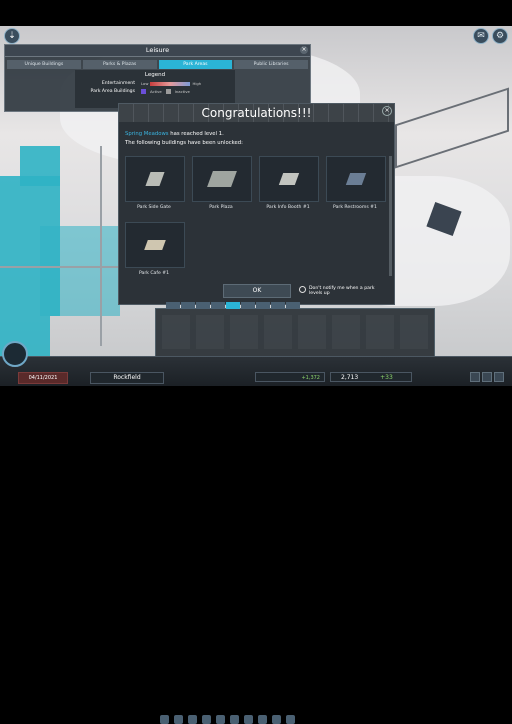  I want to click on building-name: Park Side Gate, so click(154, 207).